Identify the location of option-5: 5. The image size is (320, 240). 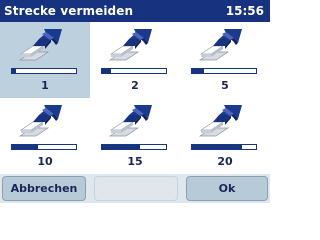
(225, 60).